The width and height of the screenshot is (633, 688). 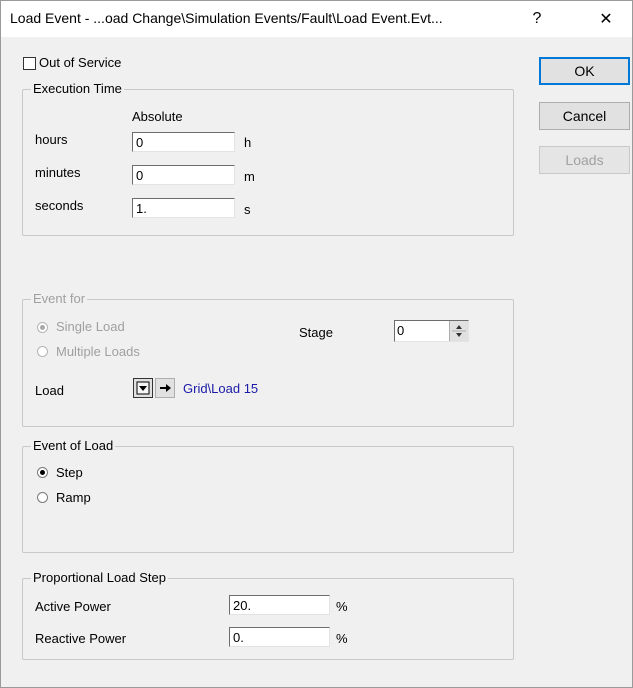 What do you see at coordinates (58, 172) in the screenshot?
I see `minutes-label: minutes` at bounding box center [58, 172].